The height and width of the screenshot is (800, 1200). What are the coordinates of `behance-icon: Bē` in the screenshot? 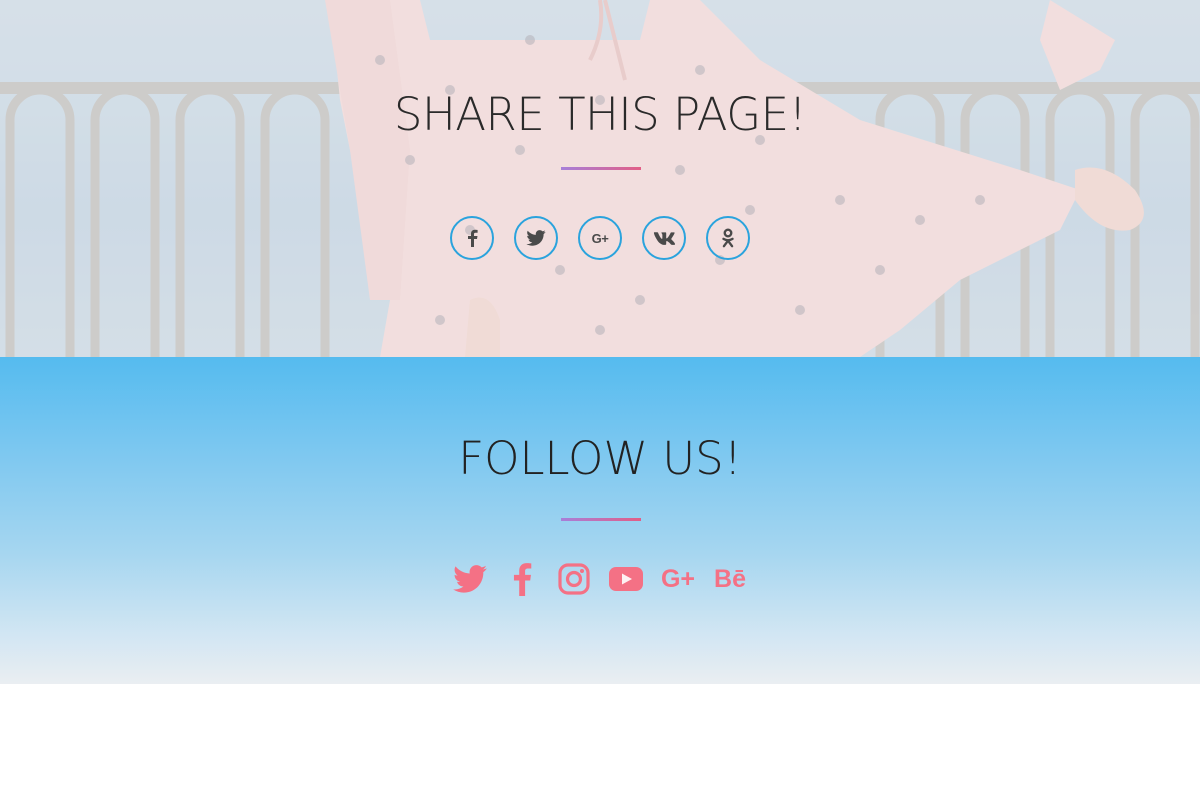 It's located at (730, 578).